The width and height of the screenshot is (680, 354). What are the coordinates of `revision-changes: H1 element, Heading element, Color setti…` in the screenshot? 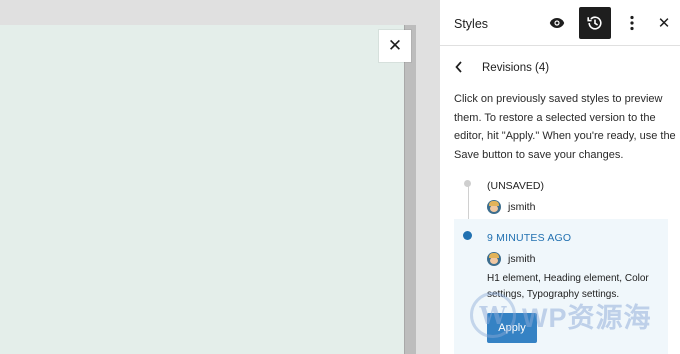 It's located at (568, 286).